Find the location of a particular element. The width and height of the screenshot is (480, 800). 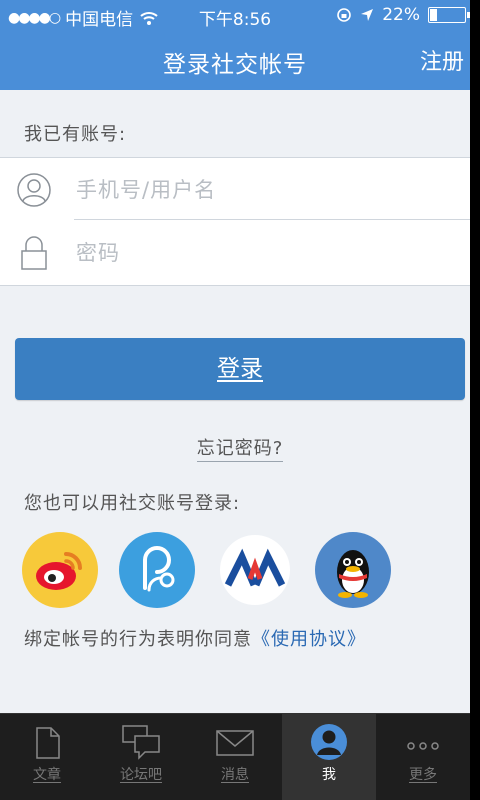

register-button: 注册 is located at coordinates (442, 60).